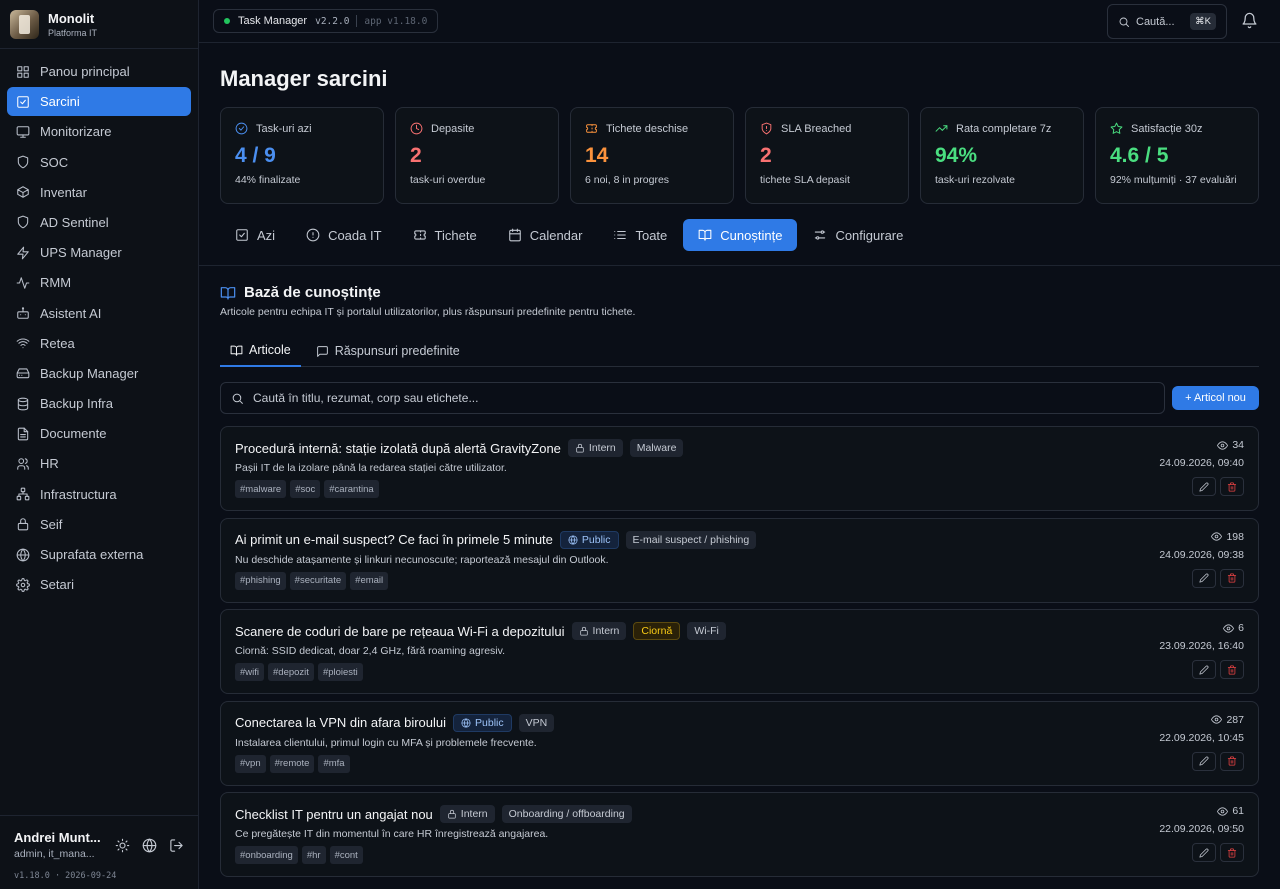 This screenshot has height=889, width=1280. I want to click on sidebar-item-documente: Documente, so click(99, 433).